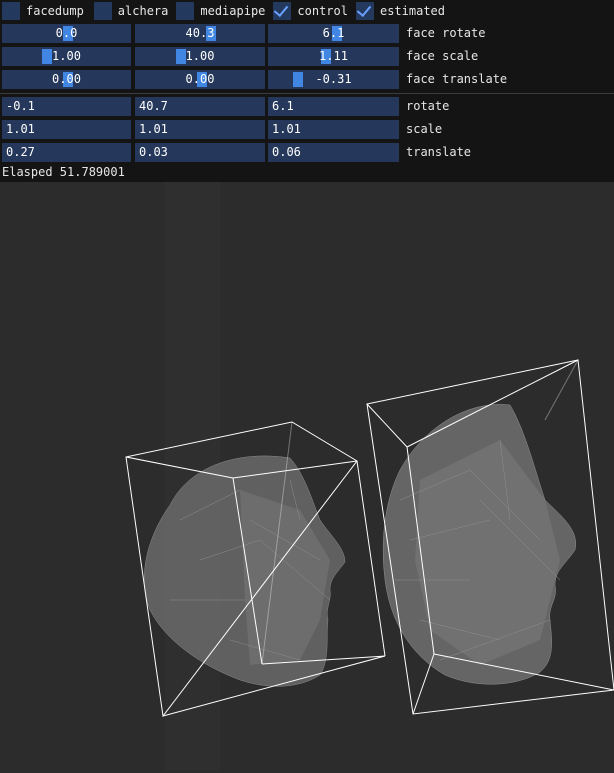 Image resolution: width=614 pixels, height=773 pixels. What do you see at coordinates (442, 56) in the screenshot?
I see `face-scale-label: face scale` at bounding box center [442, 56].